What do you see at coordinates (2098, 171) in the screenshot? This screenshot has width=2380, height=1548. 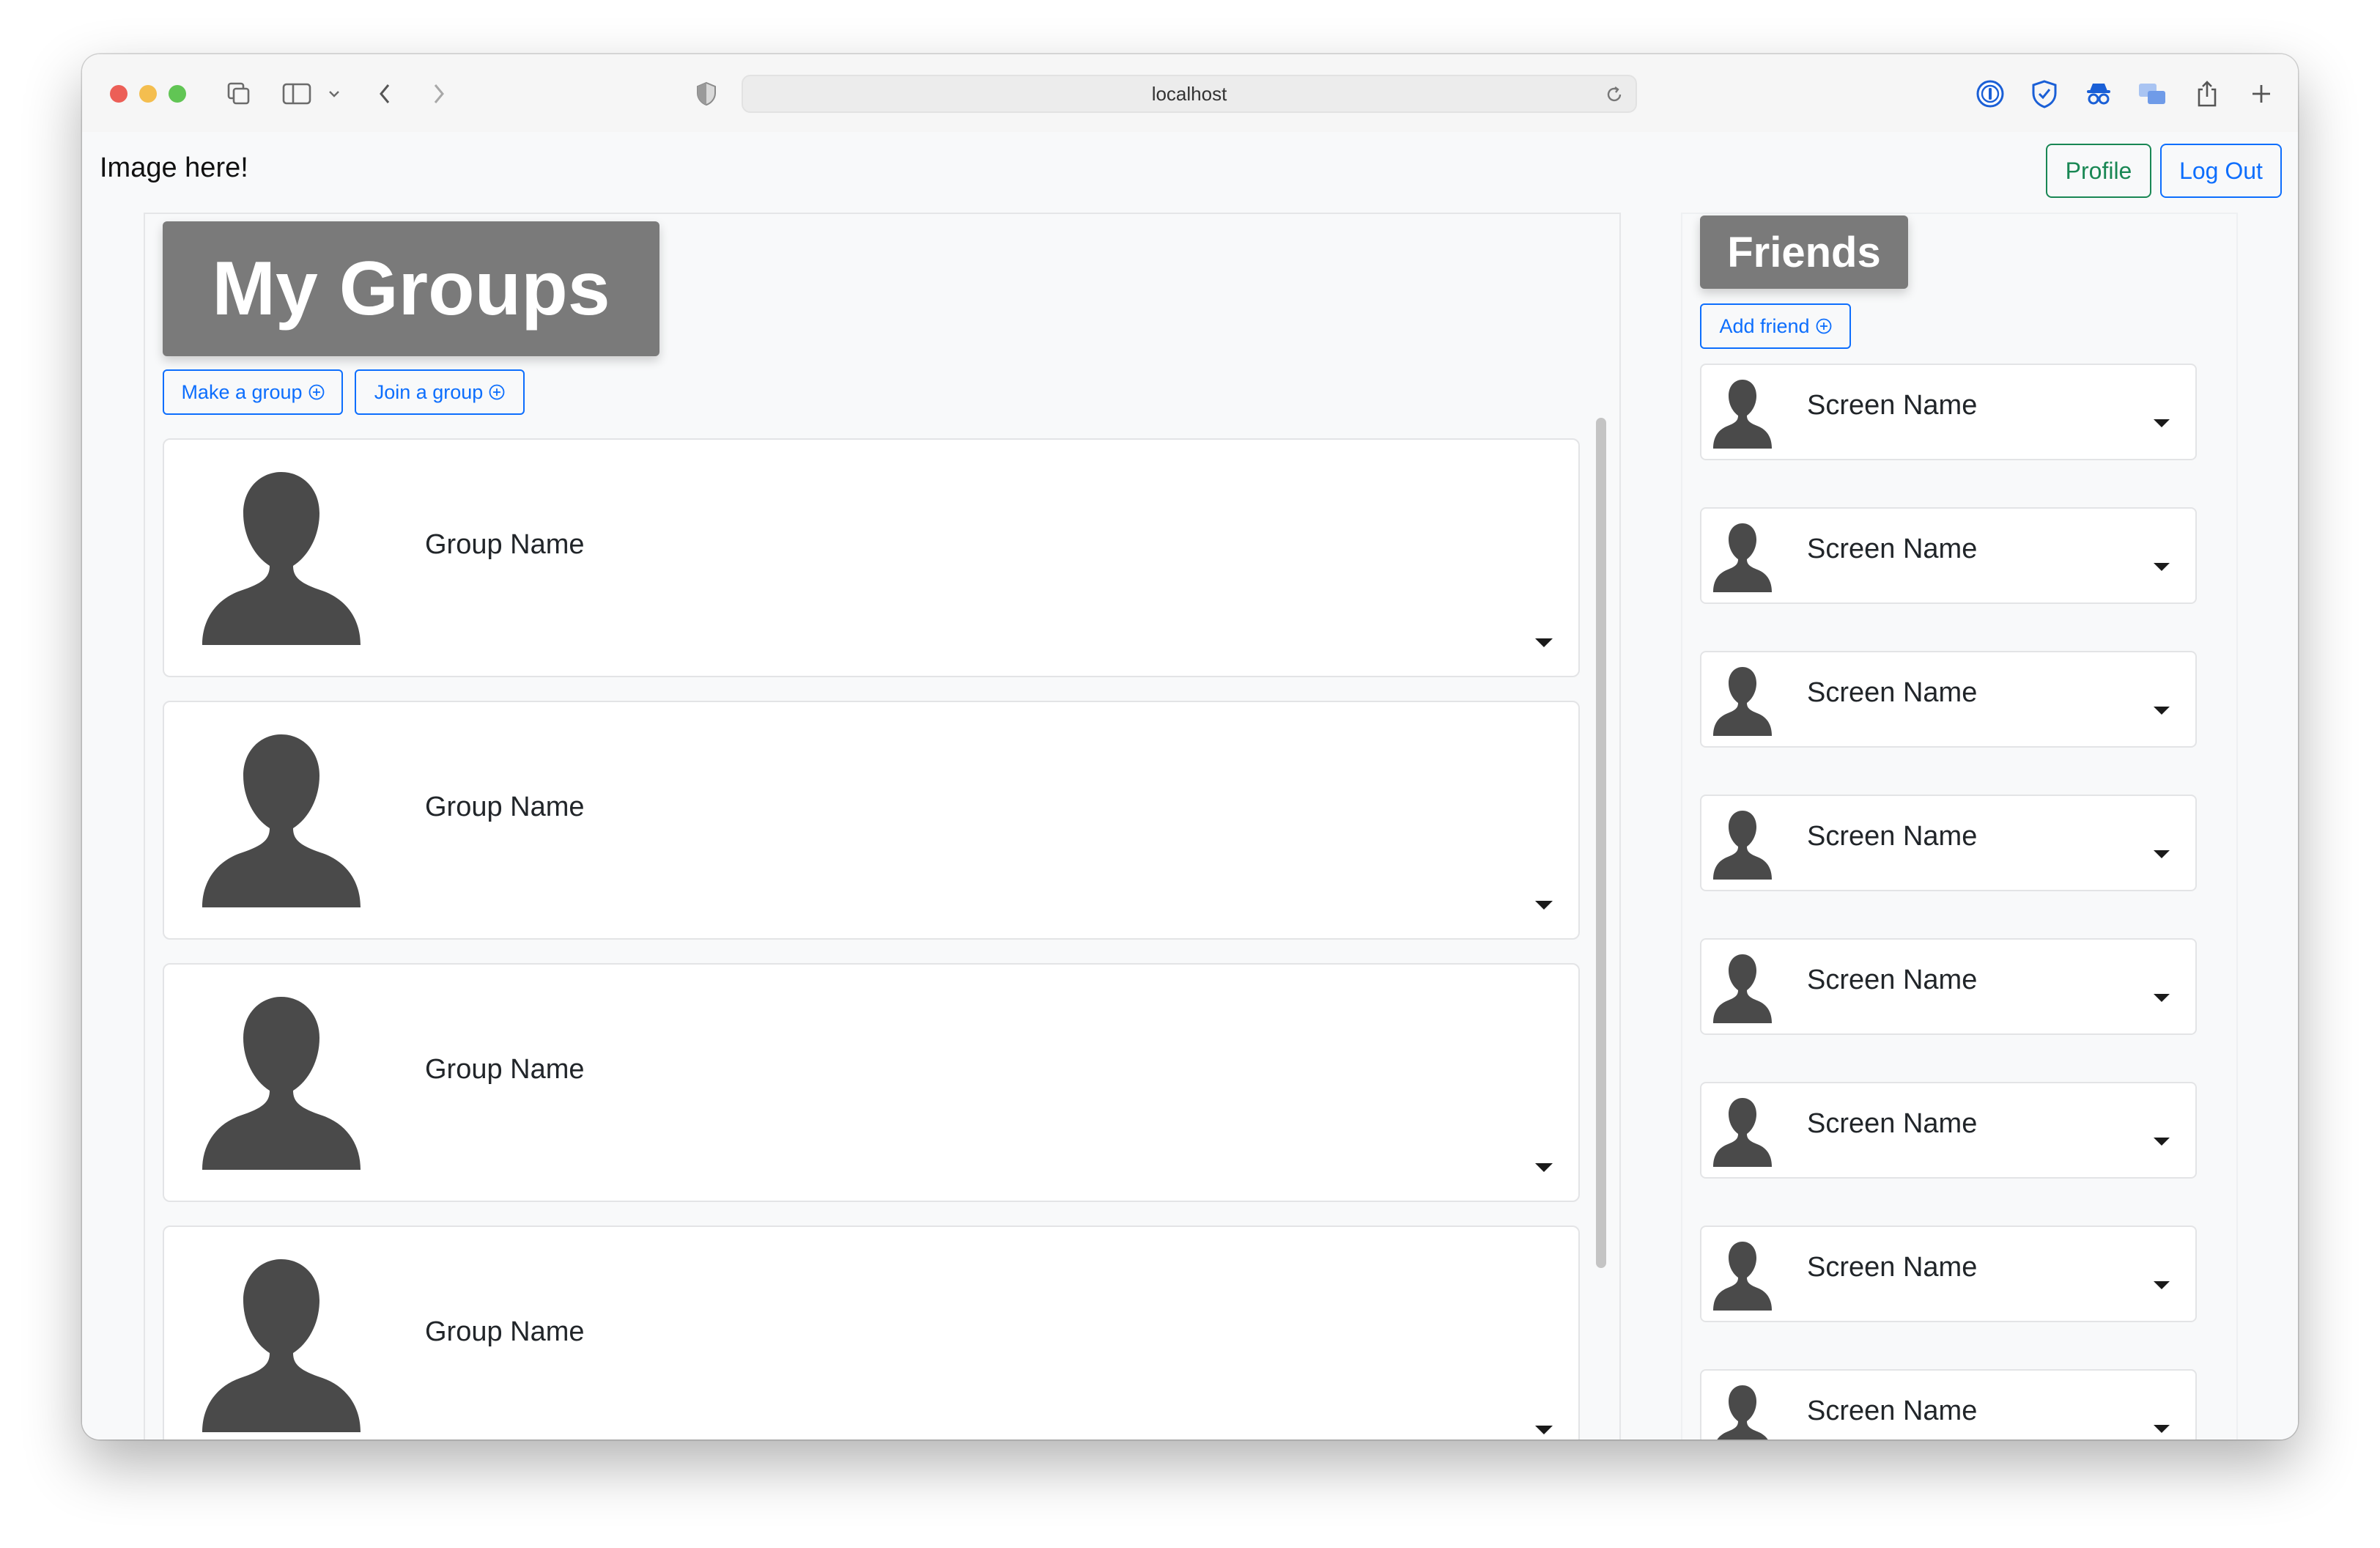 I see `profile-button: Profile` at bounding box center [2098, 171].